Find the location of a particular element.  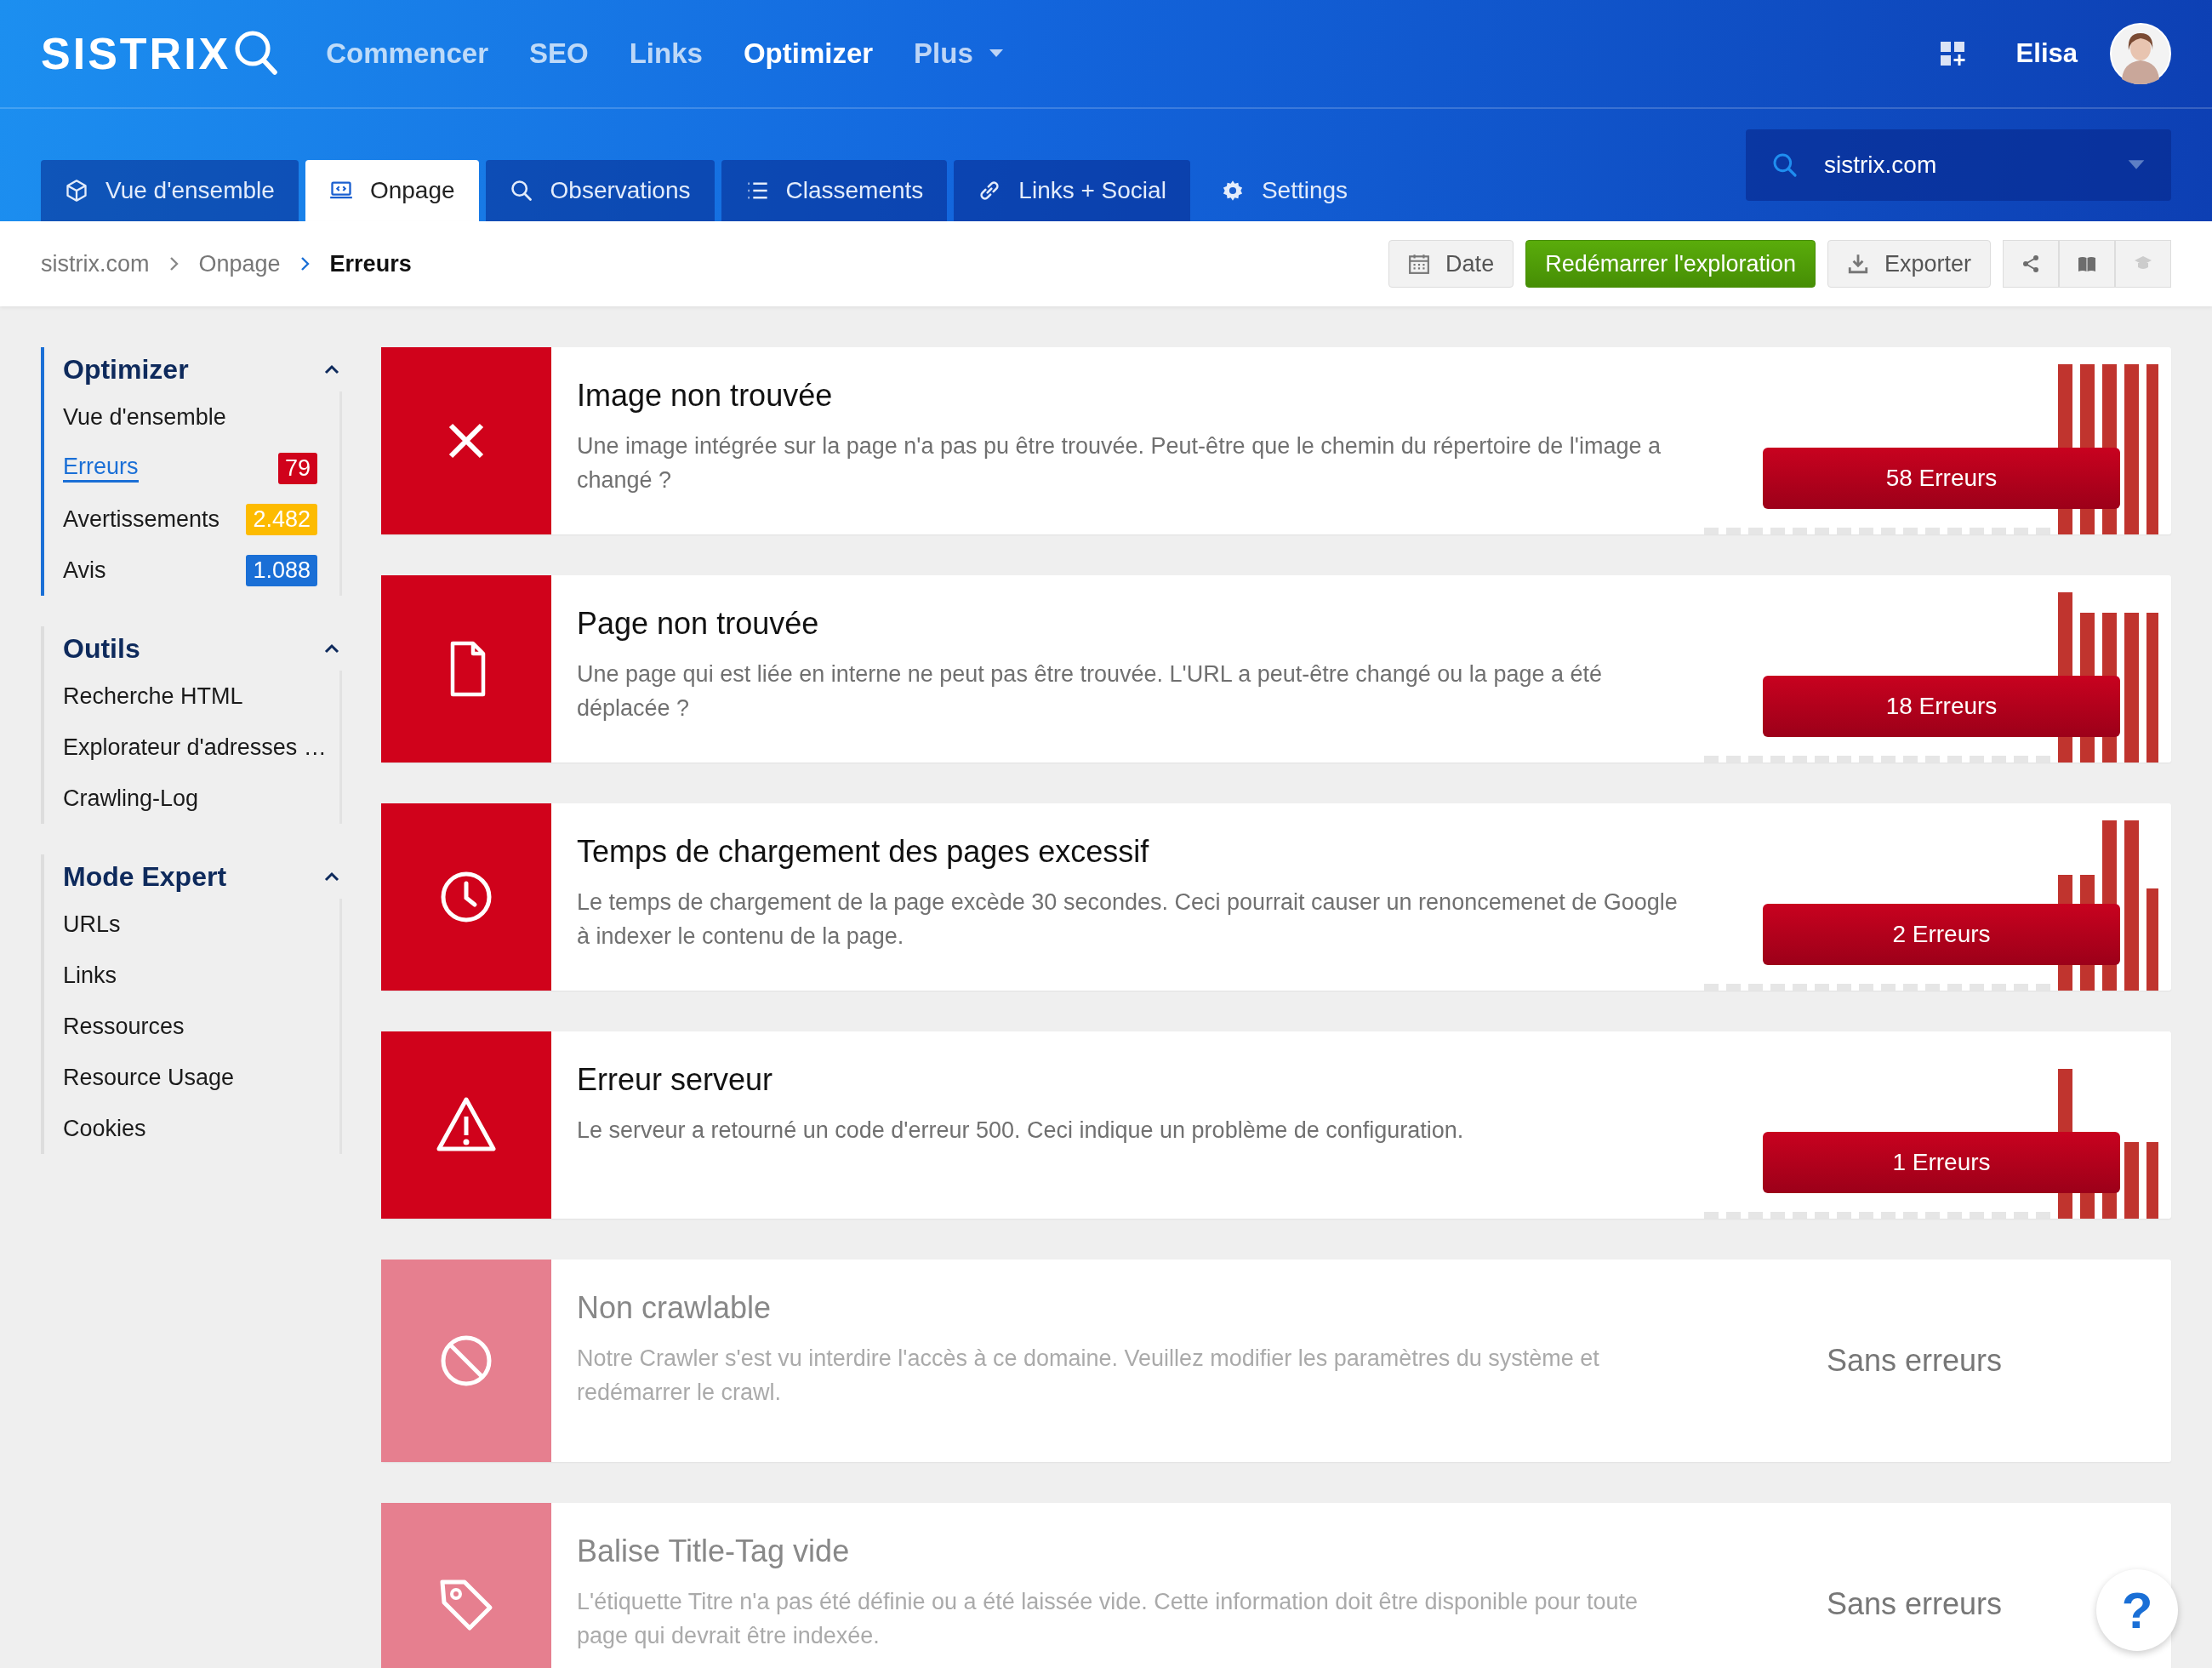

sidebar-item: Resource Usage is located at coordinates (149, 1077).